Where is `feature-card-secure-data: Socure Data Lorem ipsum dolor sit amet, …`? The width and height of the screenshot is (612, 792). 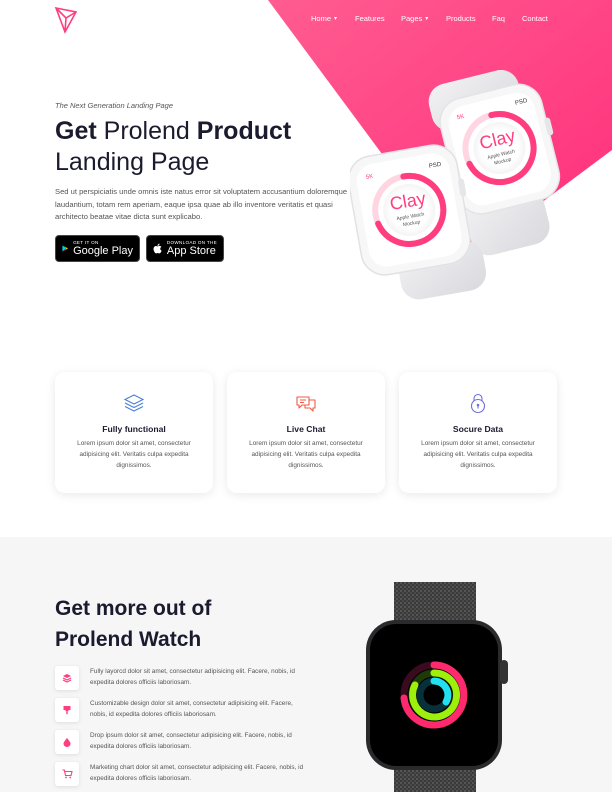 feature-card-secure-data: Socure Data Lorem ipsum dolor sit amet, … is located at coordinates (478, 432).